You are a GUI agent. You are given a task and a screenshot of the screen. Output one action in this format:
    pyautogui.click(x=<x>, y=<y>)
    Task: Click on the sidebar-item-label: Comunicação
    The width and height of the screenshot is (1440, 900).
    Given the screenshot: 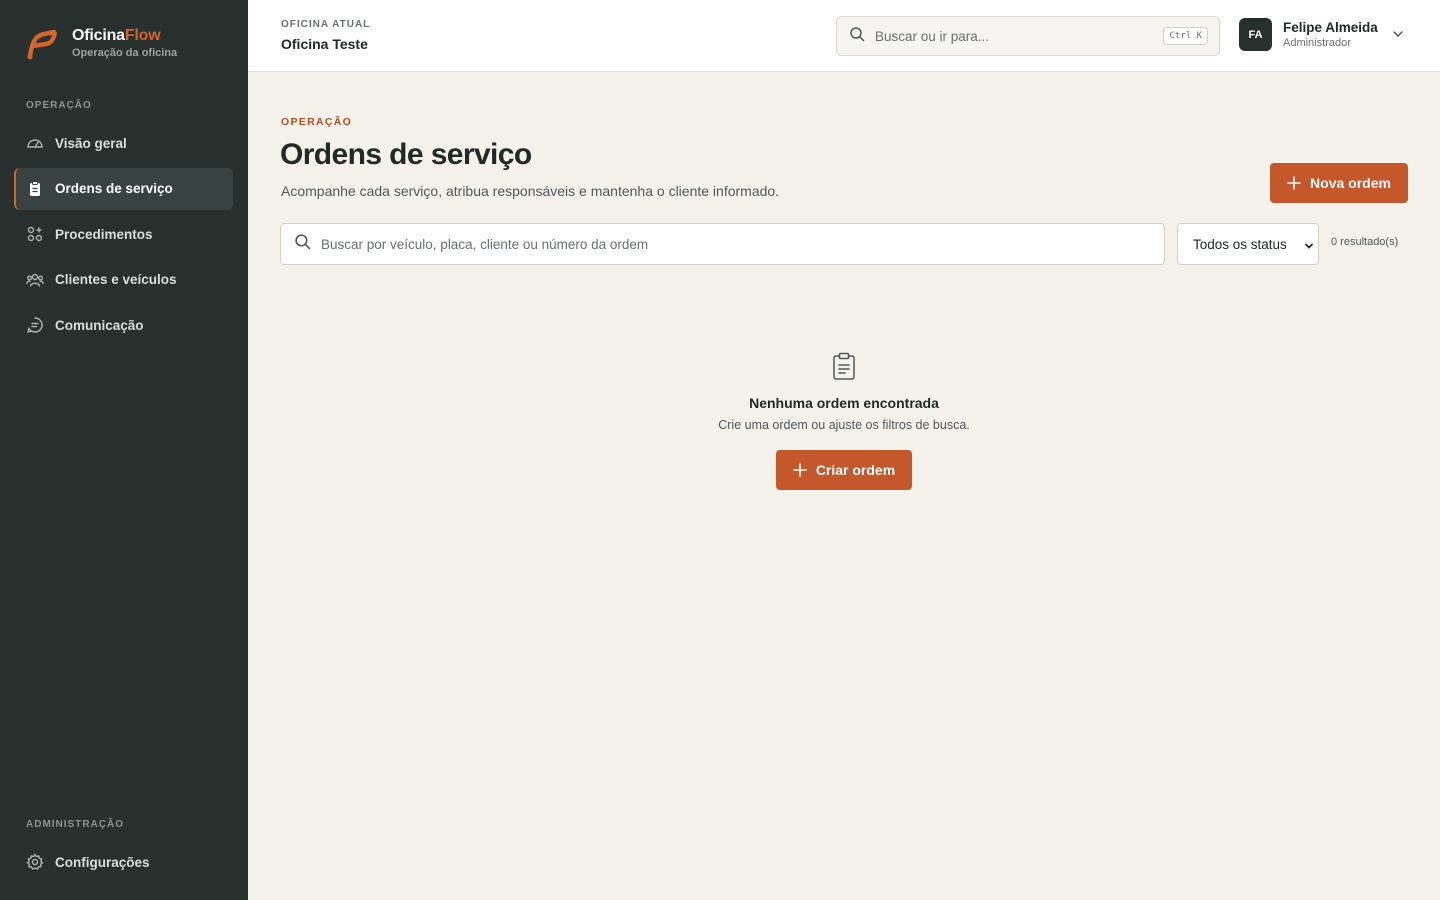 What is the action you would take?
    pyautogui.click(x=99, y=325)
    